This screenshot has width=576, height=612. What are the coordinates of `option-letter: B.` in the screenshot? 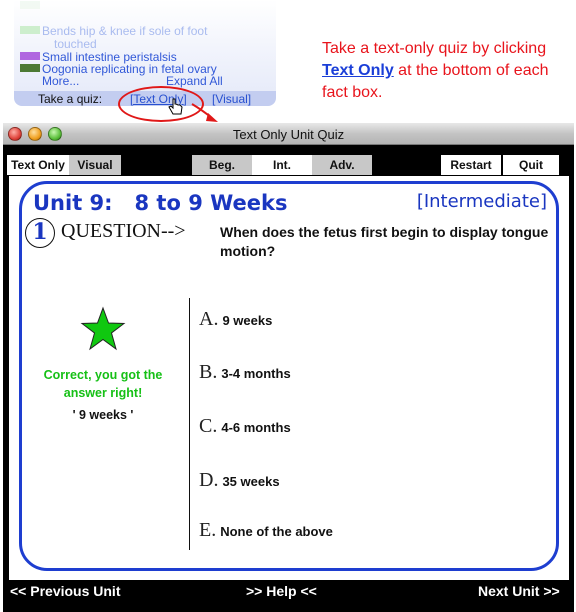 It's located at (208, 372).